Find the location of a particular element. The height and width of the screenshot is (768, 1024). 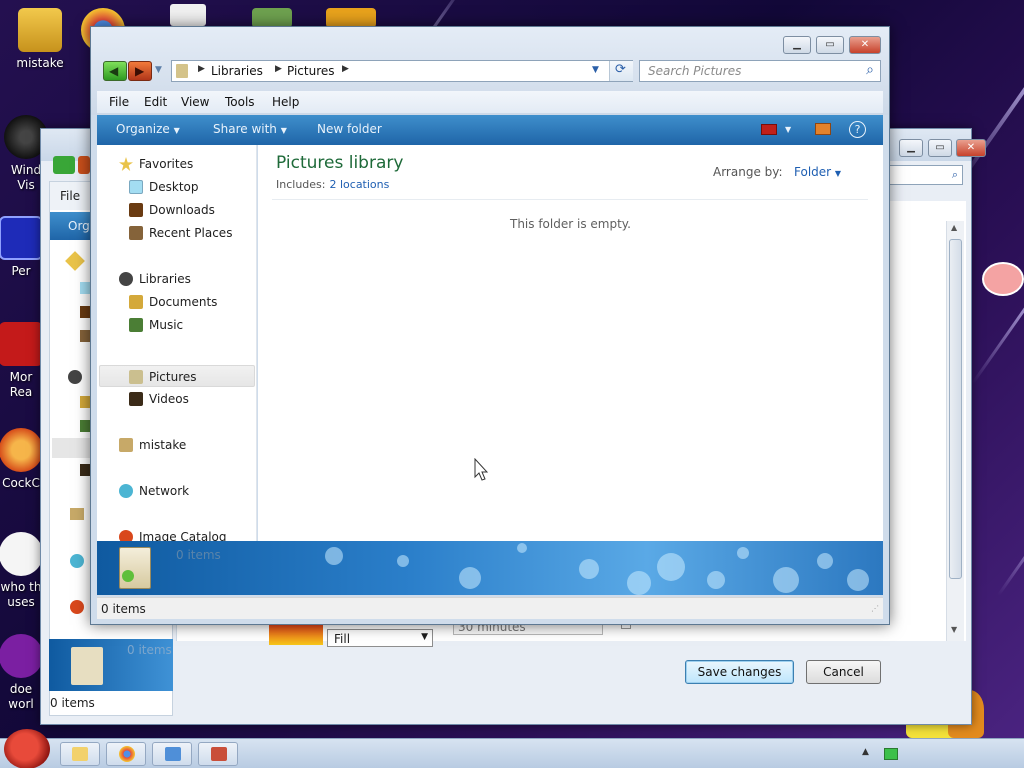

maximize-button: ▭ is located at coordinates (830, 45).